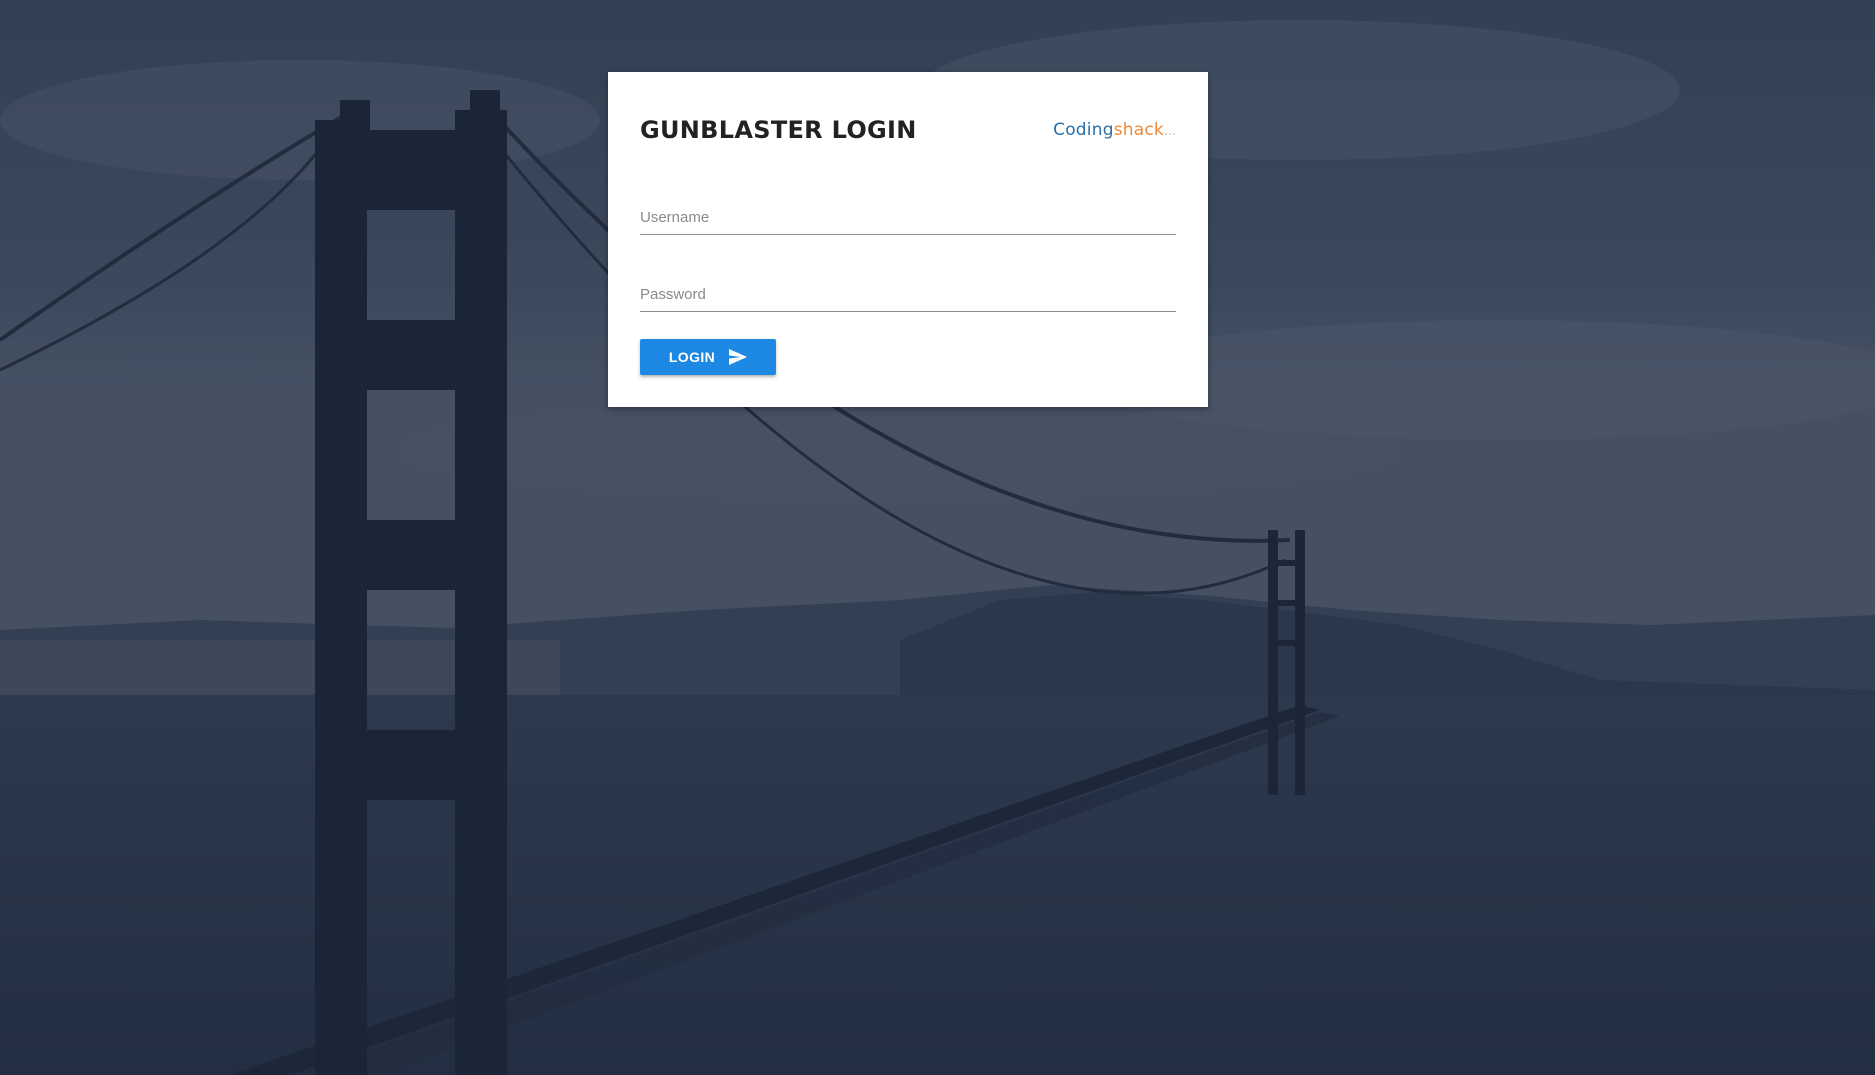  I want to click on password-input, so click(908, 294).